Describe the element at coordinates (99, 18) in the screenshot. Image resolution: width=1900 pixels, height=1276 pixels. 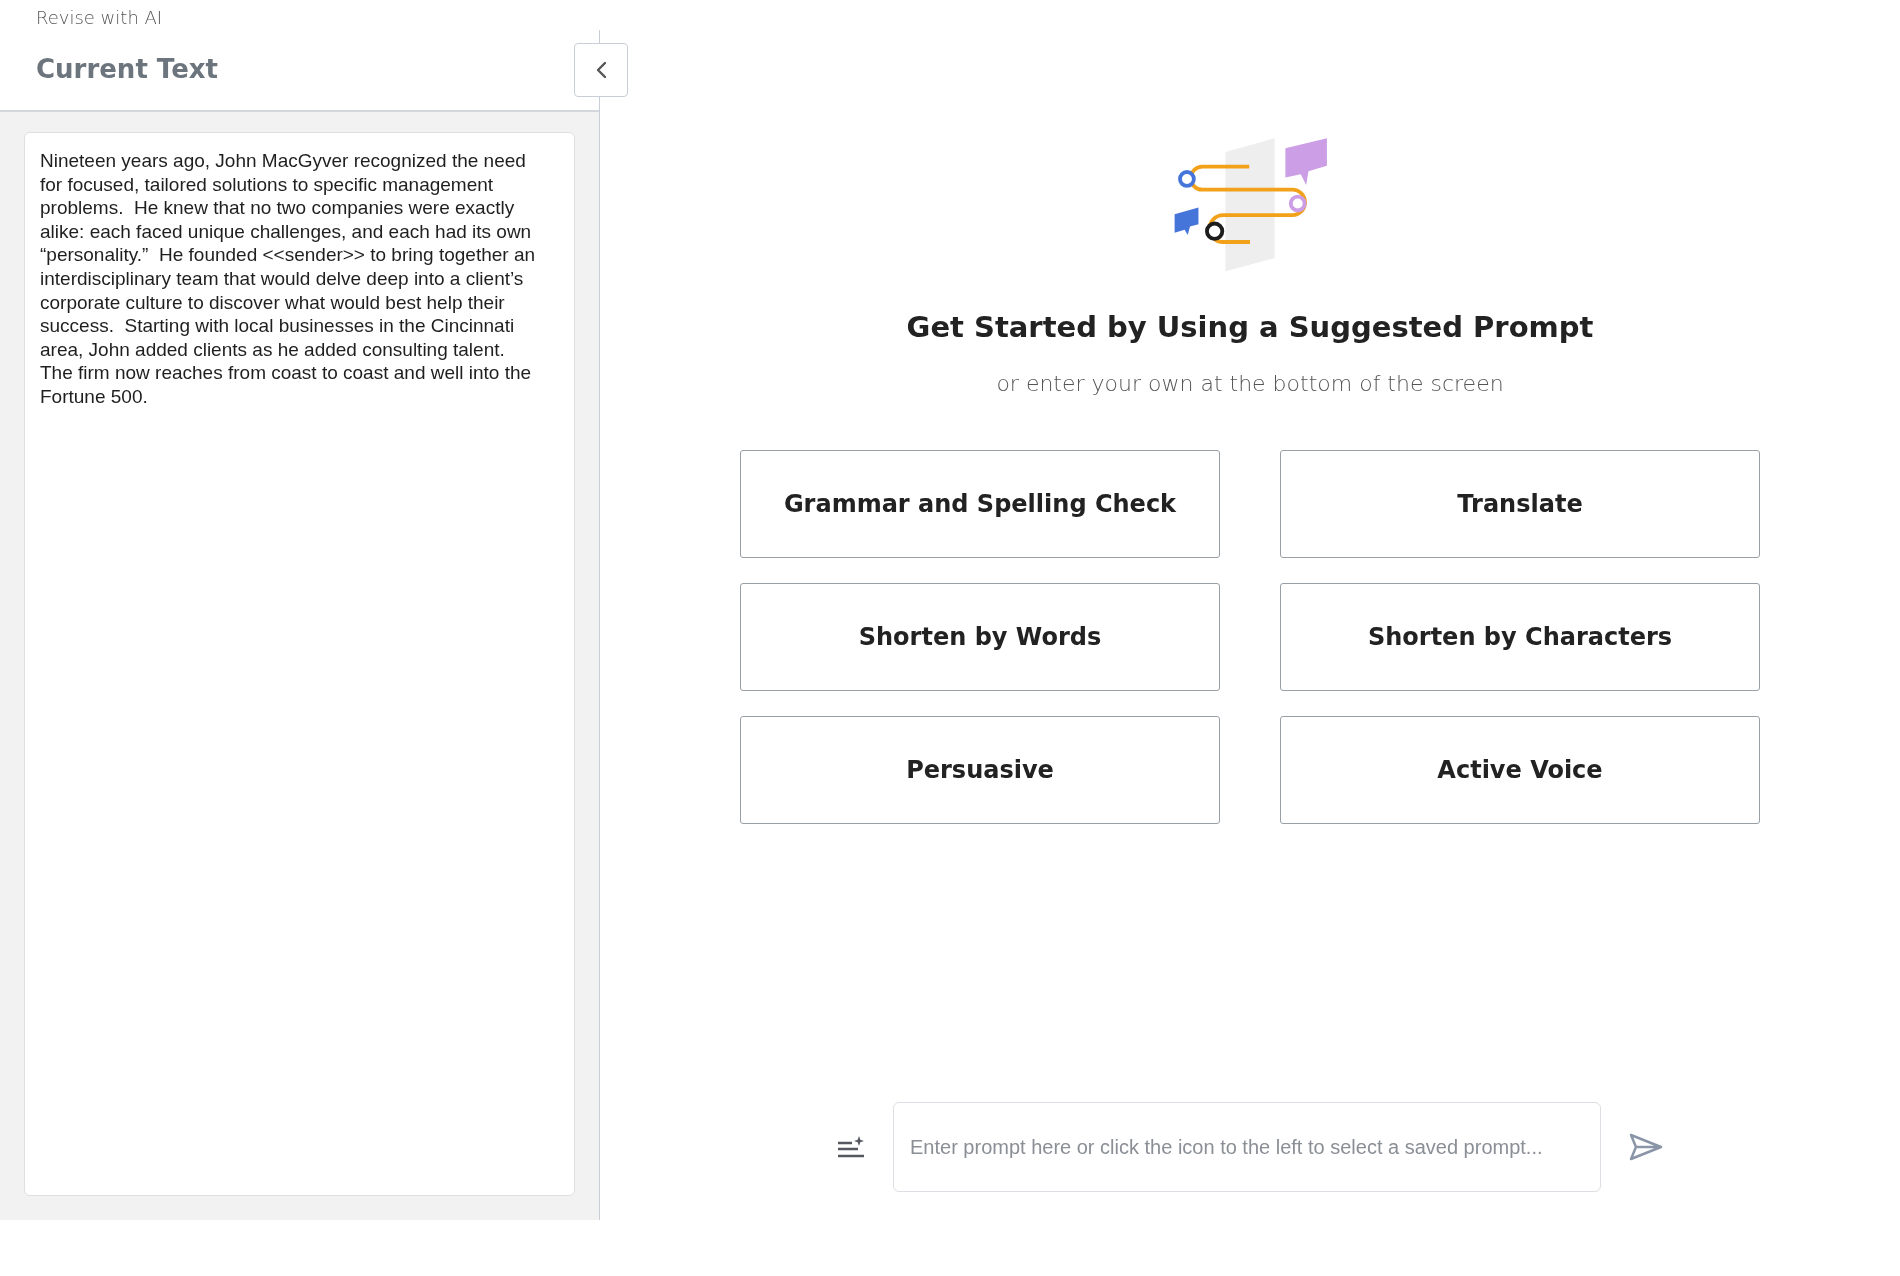
I see `app-title: Revise with AI` at that location.